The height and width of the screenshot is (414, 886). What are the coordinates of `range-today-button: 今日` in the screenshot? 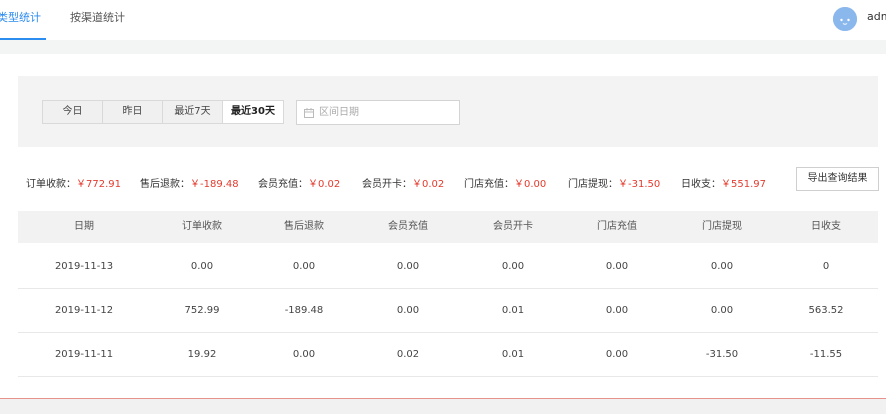 It's located at (73, 112).